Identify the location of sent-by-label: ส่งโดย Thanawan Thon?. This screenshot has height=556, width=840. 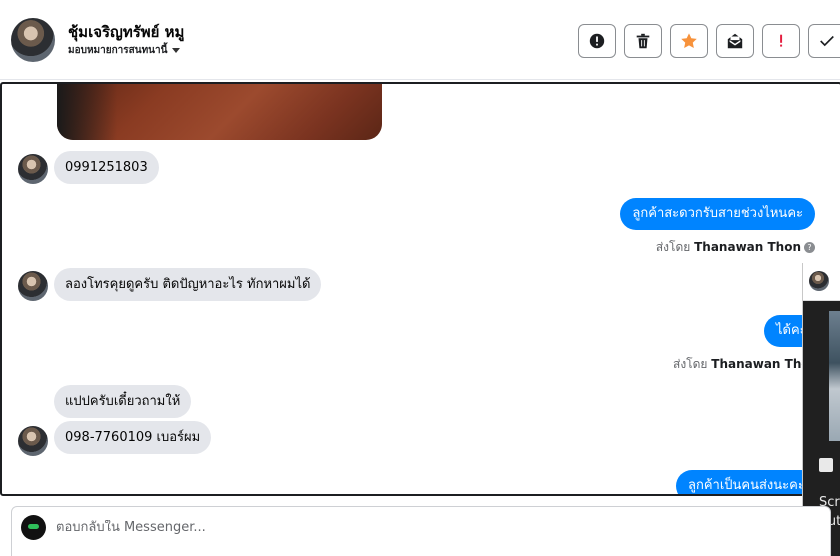
(735, 247).